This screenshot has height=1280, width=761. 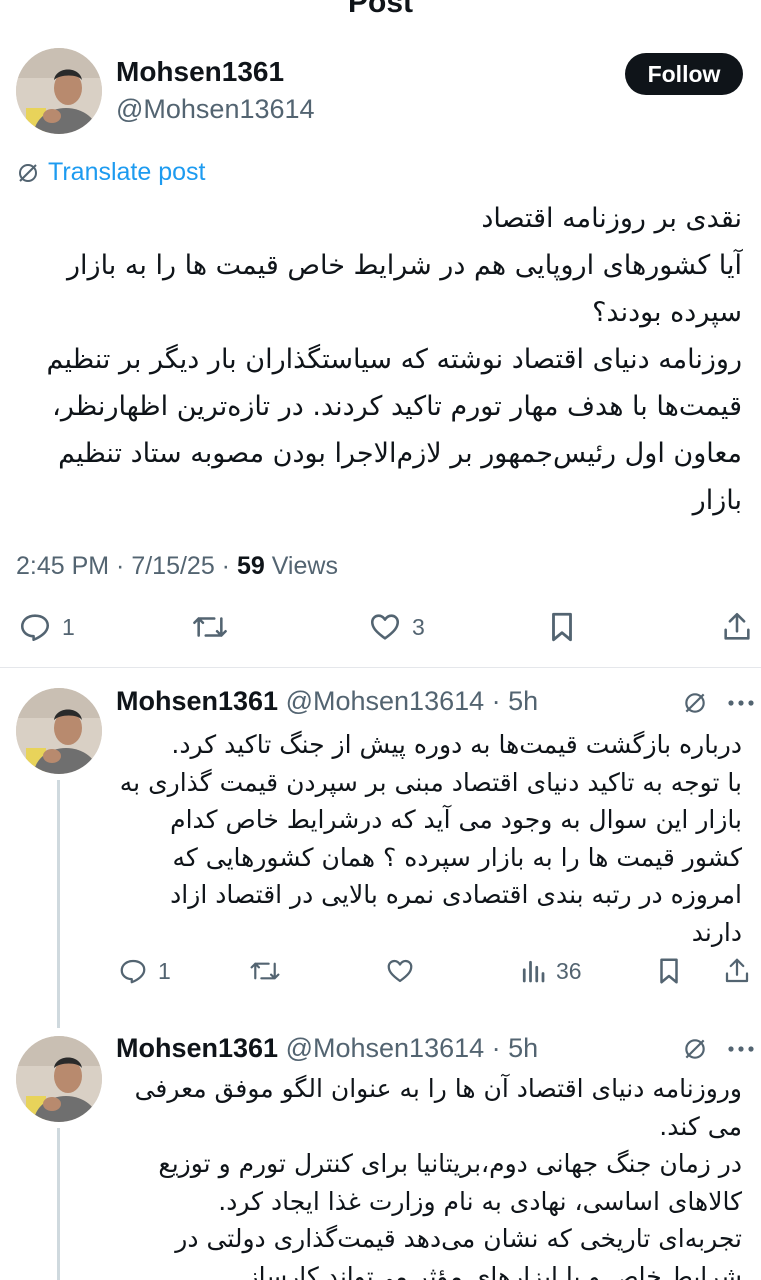 I want to click on like-button: 3, so click(x=396, y=627).